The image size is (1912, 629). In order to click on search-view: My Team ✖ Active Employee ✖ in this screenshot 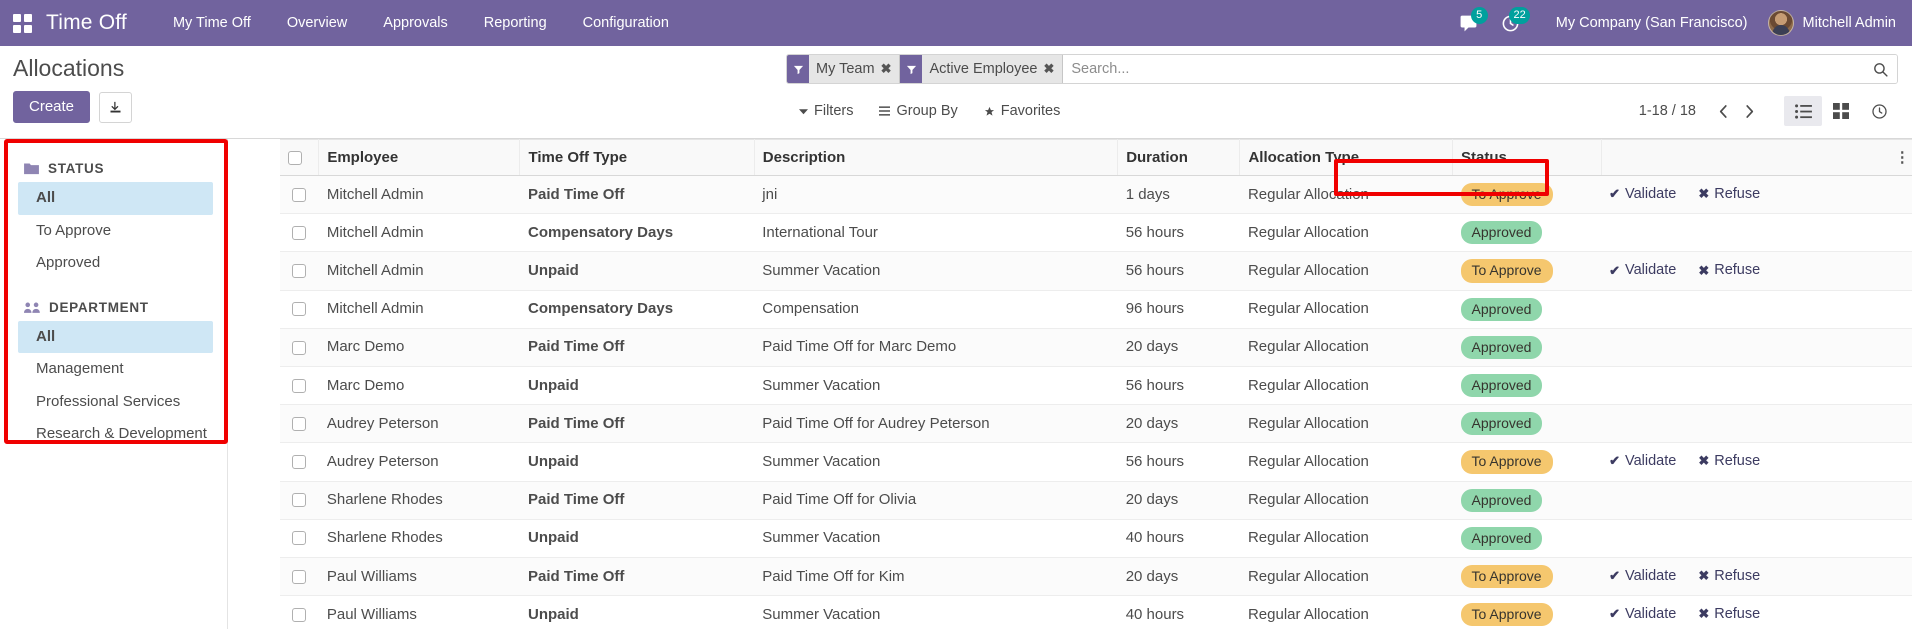, I will do `click(1342, 69)`.